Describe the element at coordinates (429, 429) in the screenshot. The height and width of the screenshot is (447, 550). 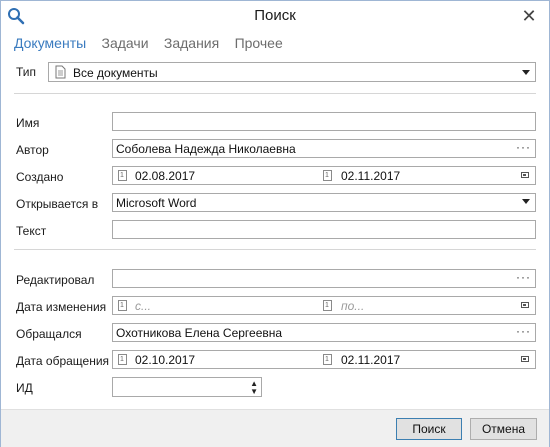
I see `search-button: Поиск` at that location.